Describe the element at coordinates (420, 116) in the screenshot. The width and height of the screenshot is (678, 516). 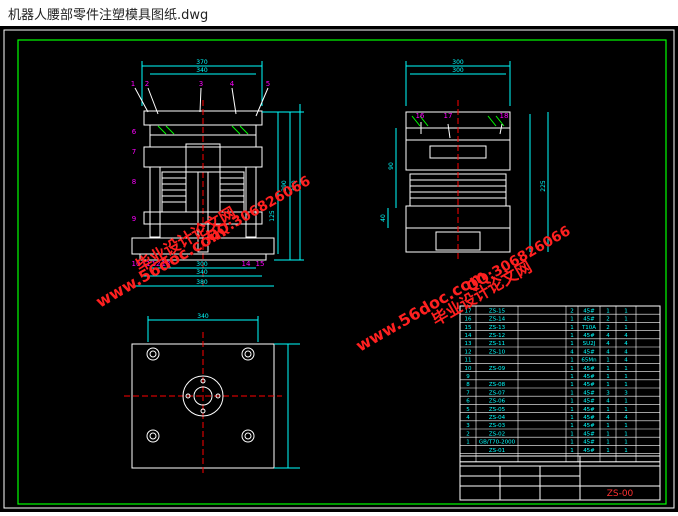
I see `balloon-16: 16` at that location.